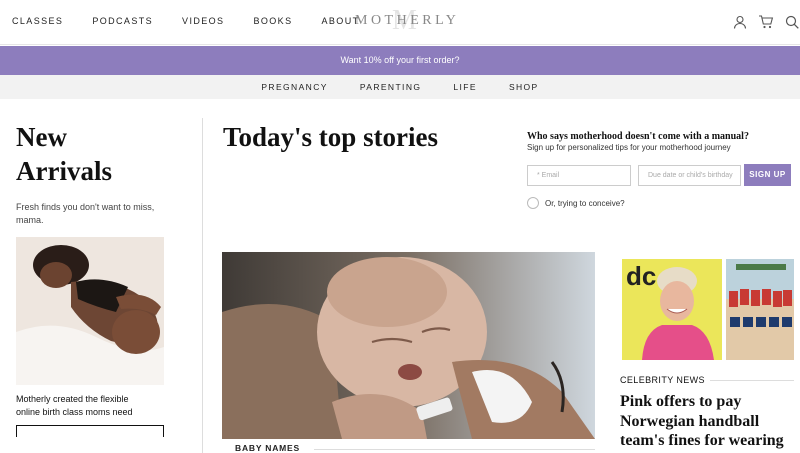 The width and height of the screenshot is (800, 453). I want to click on nav-link-videos: VIDEOS, so click(203, 21).